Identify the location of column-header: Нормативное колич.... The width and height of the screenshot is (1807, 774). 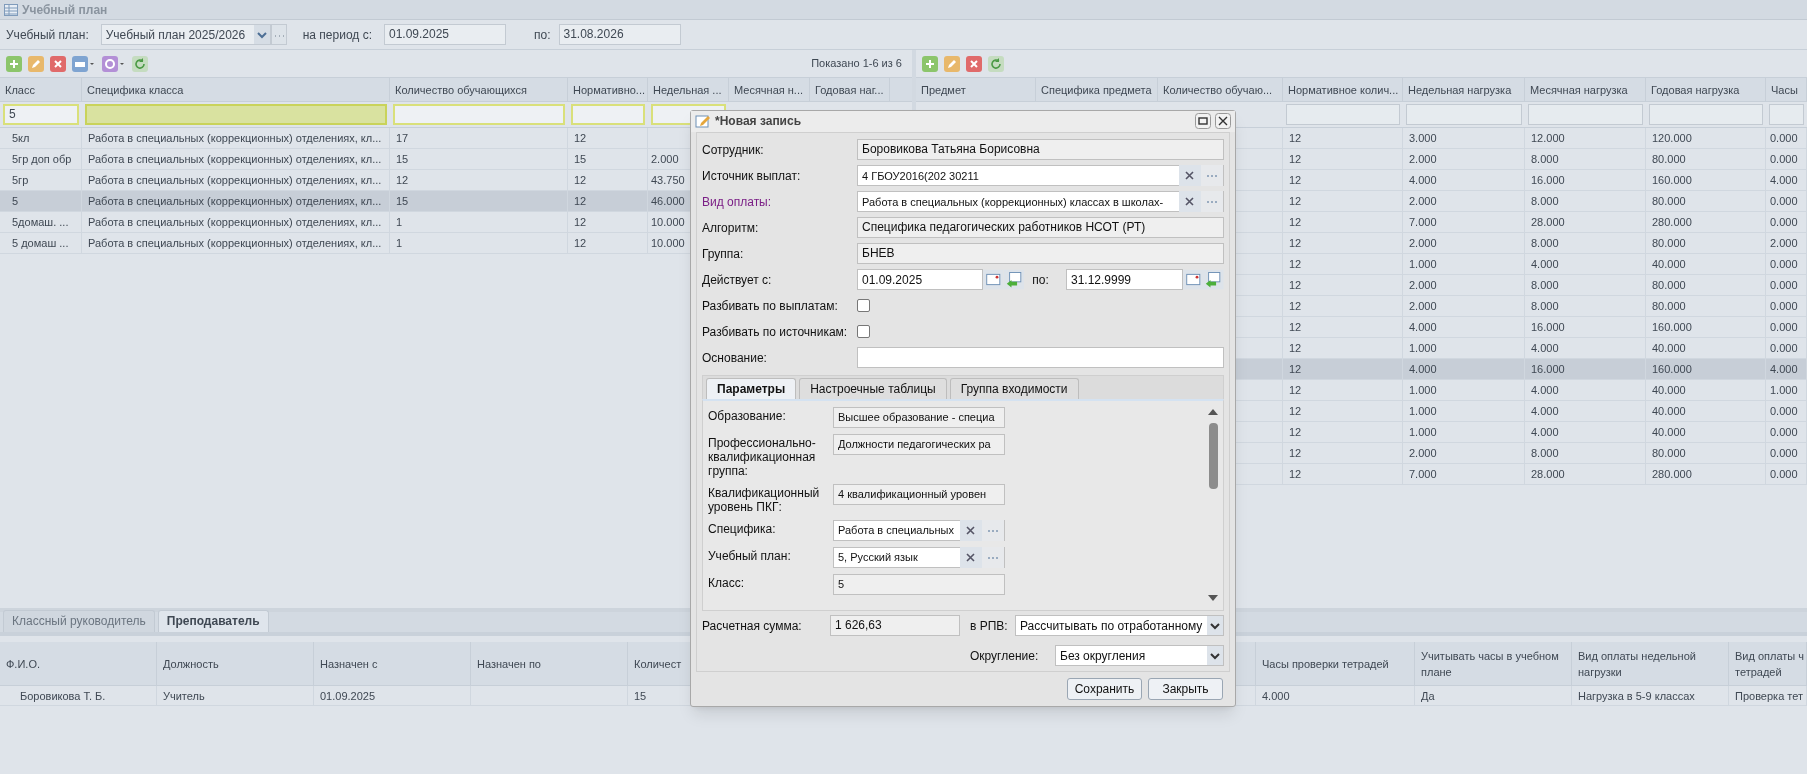
(1343, 89).